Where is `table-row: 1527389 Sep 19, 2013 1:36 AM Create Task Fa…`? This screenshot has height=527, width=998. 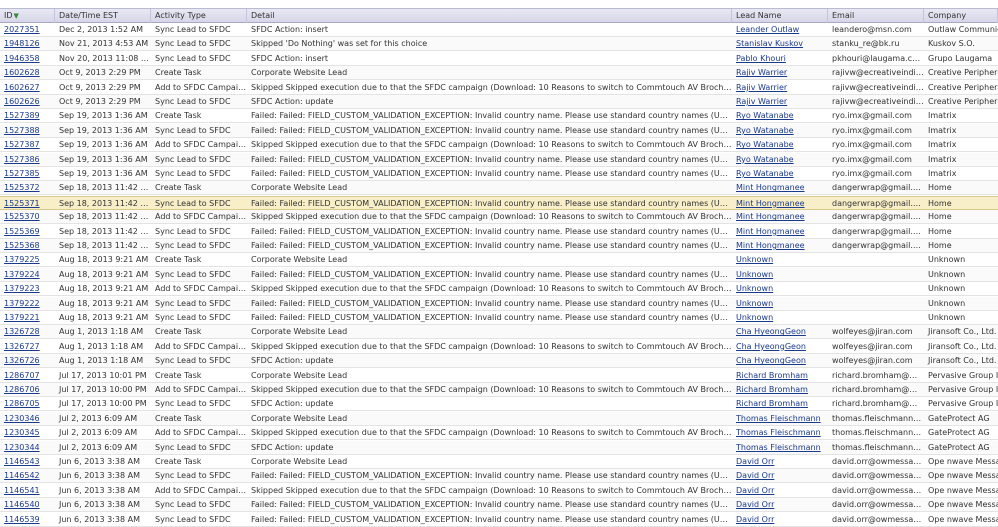 table-row: 1527389 Sep 19, 2013 1:36 AM Create Task Fa… is located at coordinates (499, 116).